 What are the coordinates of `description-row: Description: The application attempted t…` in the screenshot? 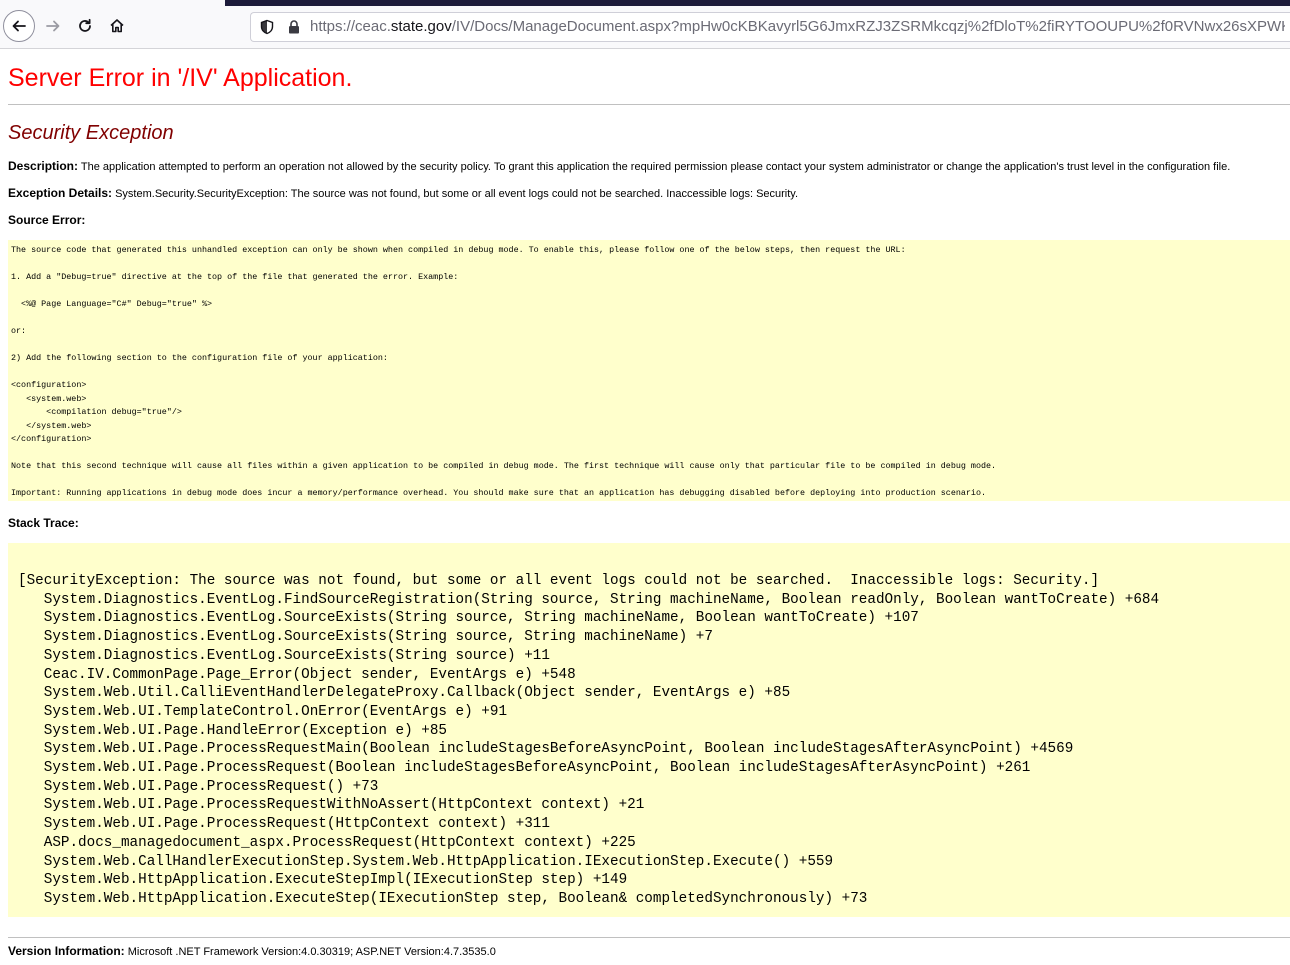 It's located at (619, 166).